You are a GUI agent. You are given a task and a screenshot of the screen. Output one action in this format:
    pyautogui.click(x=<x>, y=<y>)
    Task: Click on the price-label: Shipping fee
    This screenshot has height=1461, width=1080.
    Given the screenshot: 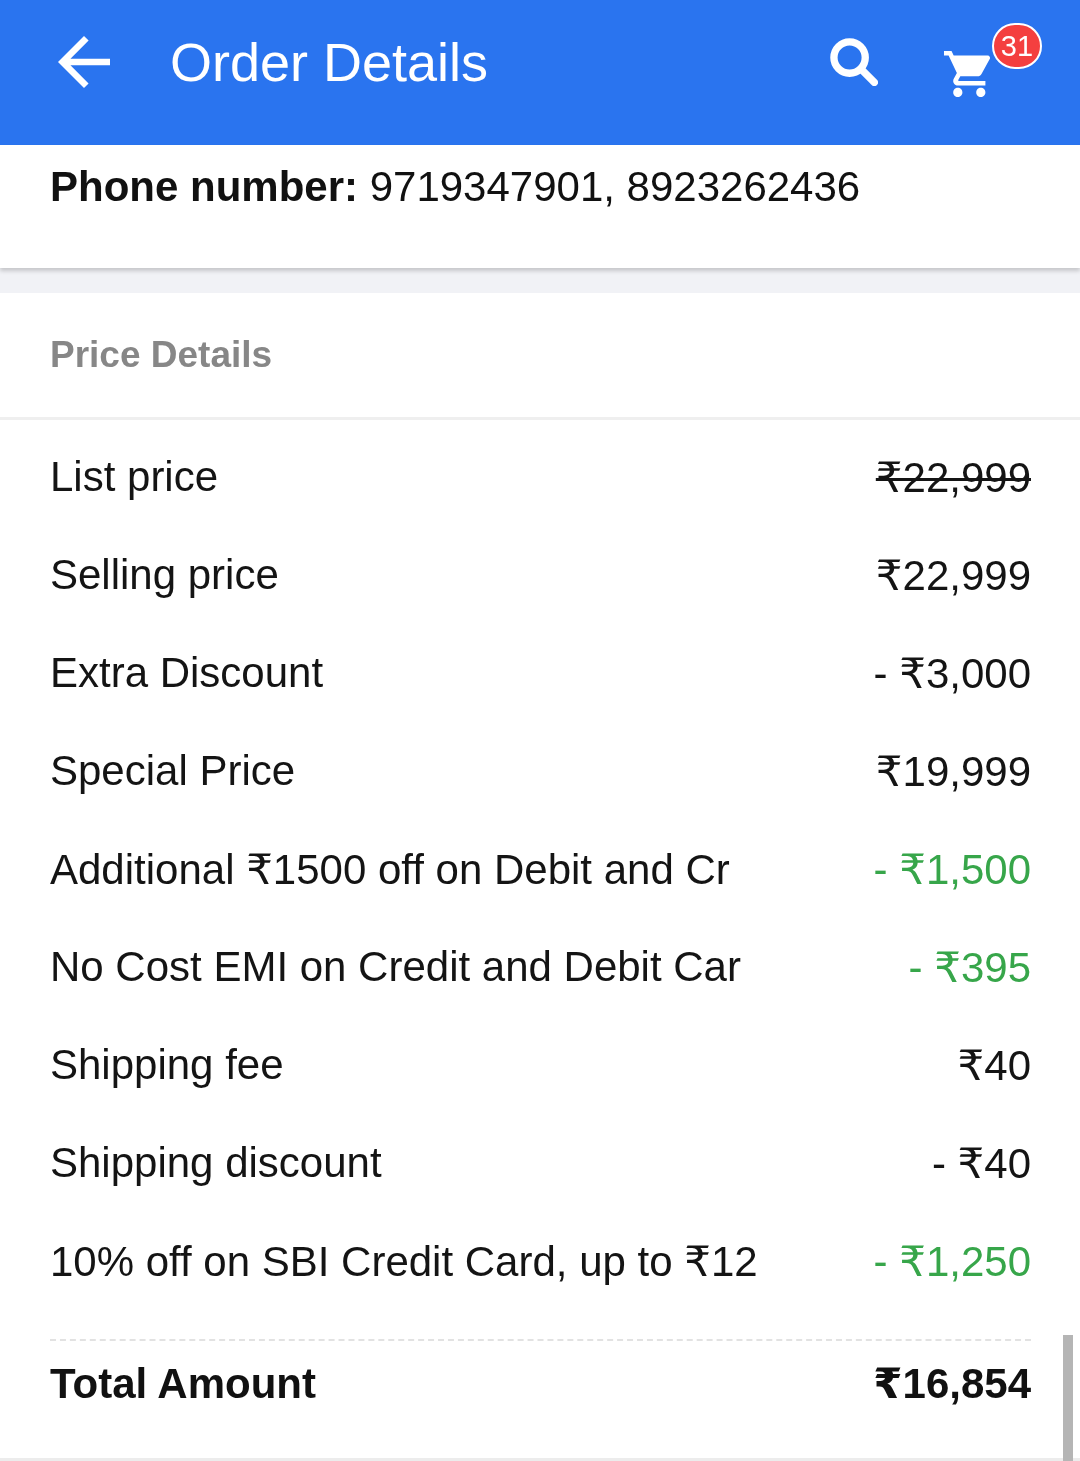 What is the action you would take?
    pyautogui.click(x=167, y=1065)
    